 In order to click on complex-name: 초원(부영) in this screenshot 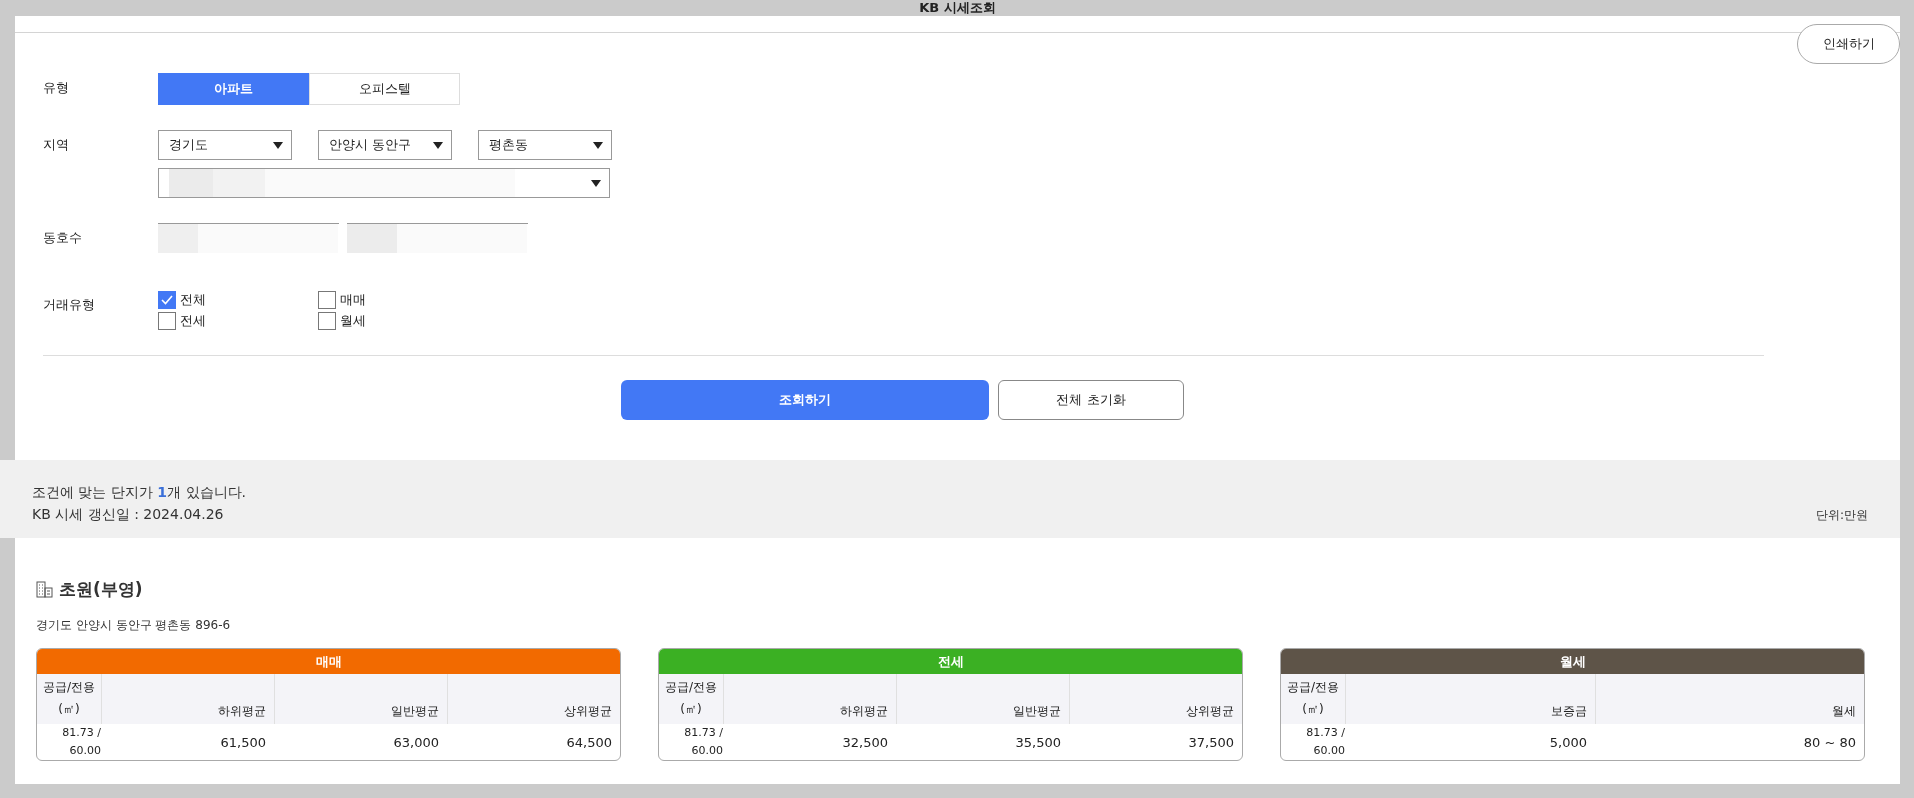, I will do `click(101, 589)`.